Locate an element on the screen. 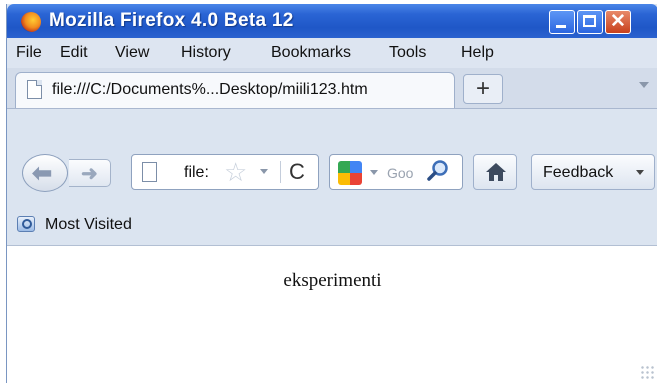  page-icon is located at coordinates (34, 89).